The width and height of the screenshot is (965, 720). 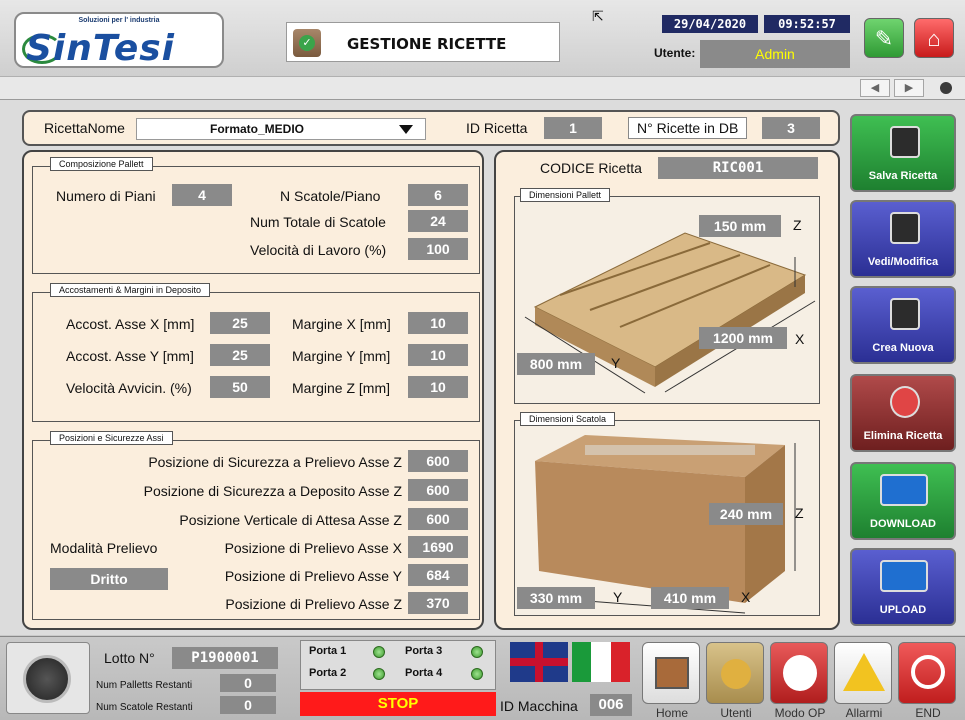 I want to click on create-new-button: Crea Nuova, so click(x=903, y=325).